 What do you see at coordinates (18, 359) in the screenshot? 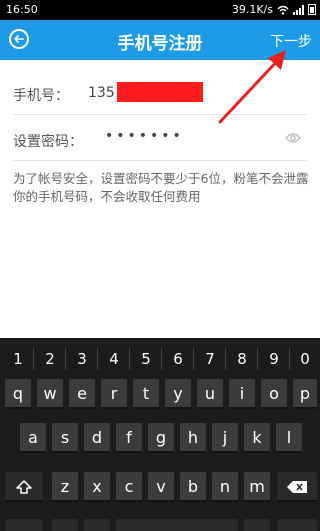
I see `key-1: 1` at bounding box center [18, 359].